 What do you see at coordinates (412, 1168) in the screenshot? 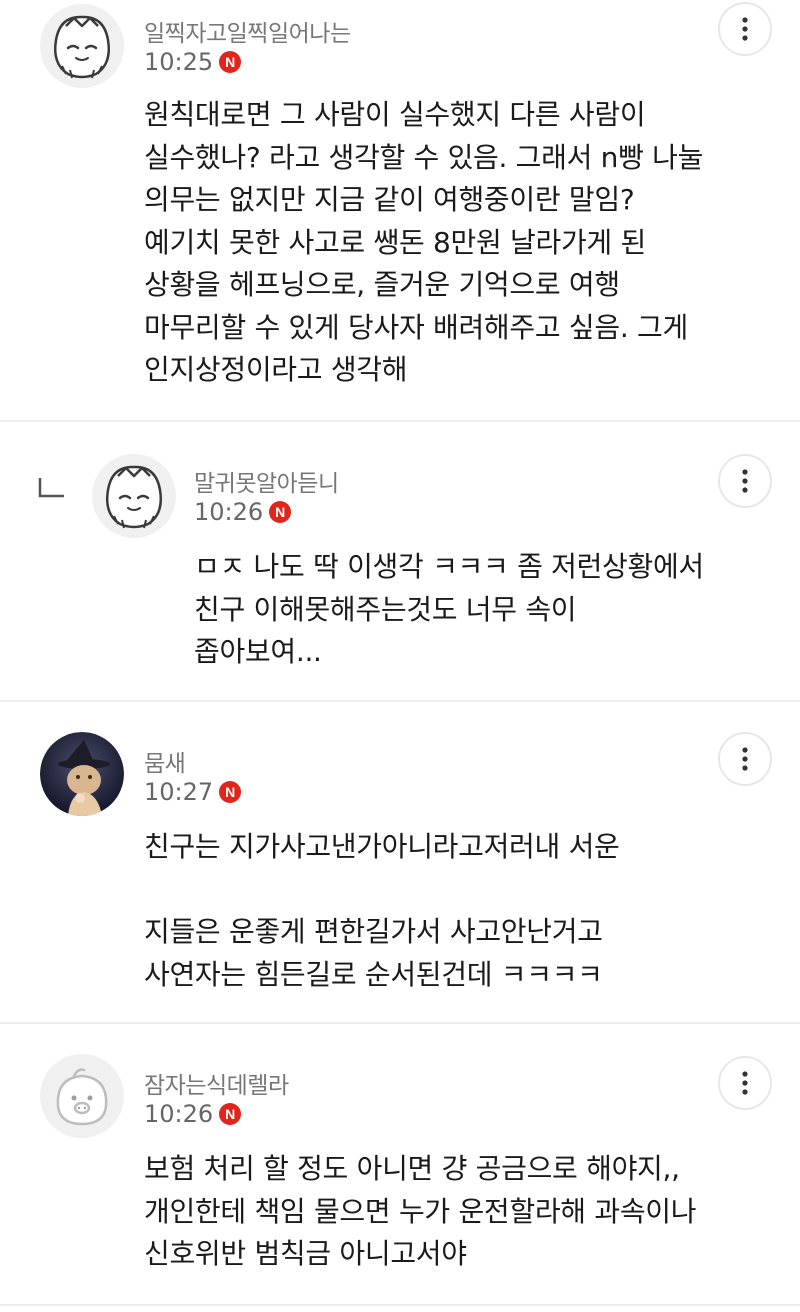
I see `comment-line: 보험 처리 할 정도 아니면 걍 공금으로 해야지,,` at bounding box center [412, 1168].